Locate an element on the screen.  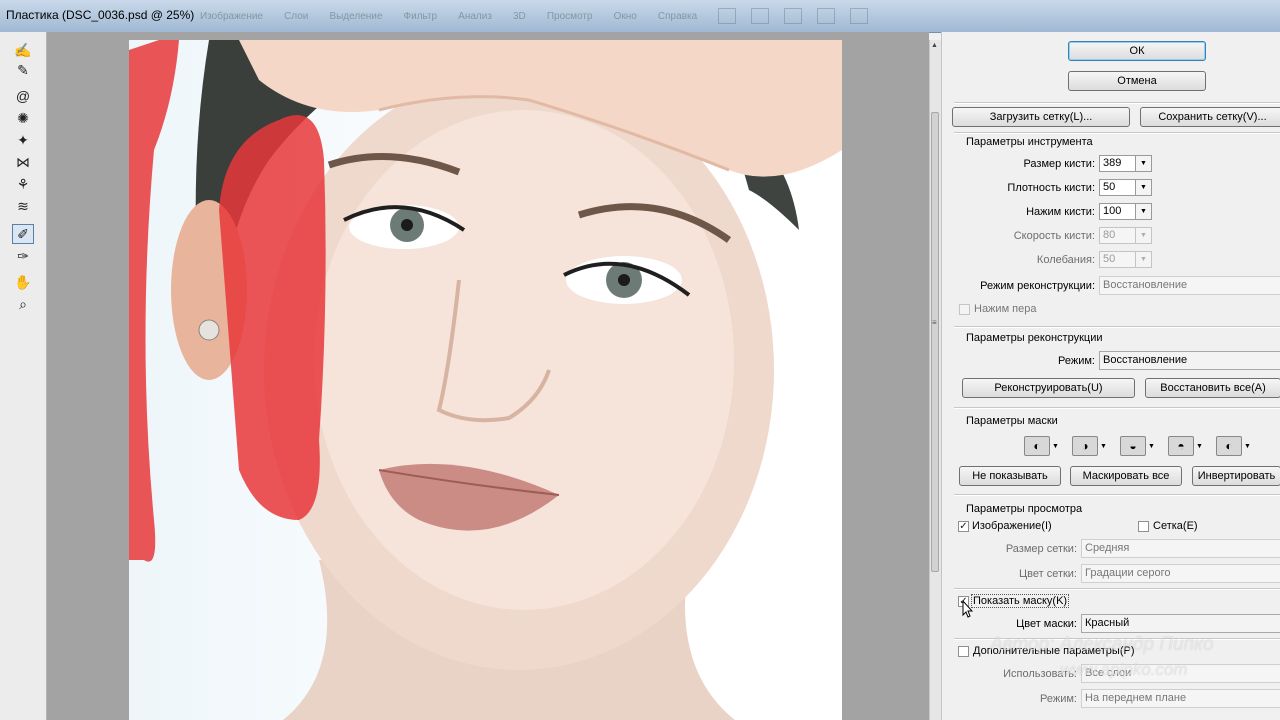
freeze-mask-icon: ✐ is located at coordinates (23, 234).